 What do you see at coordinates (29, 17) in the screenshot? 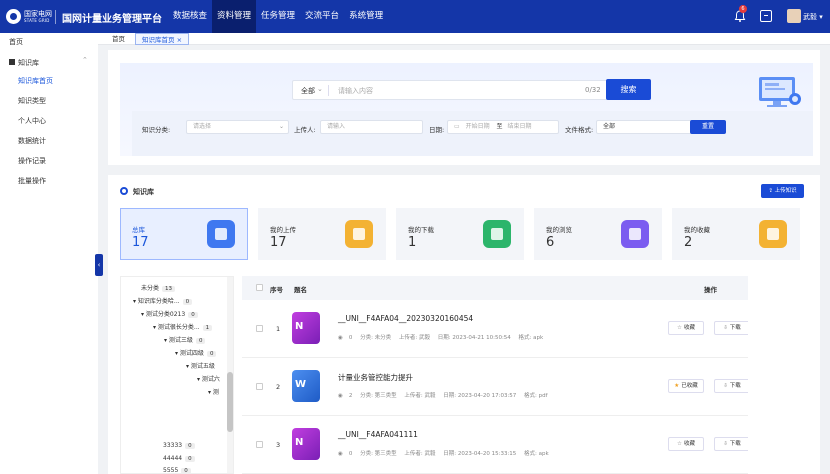
I see `state-grid-logo: 国家电网 STATE GRID` at bounding box center [29, 17].